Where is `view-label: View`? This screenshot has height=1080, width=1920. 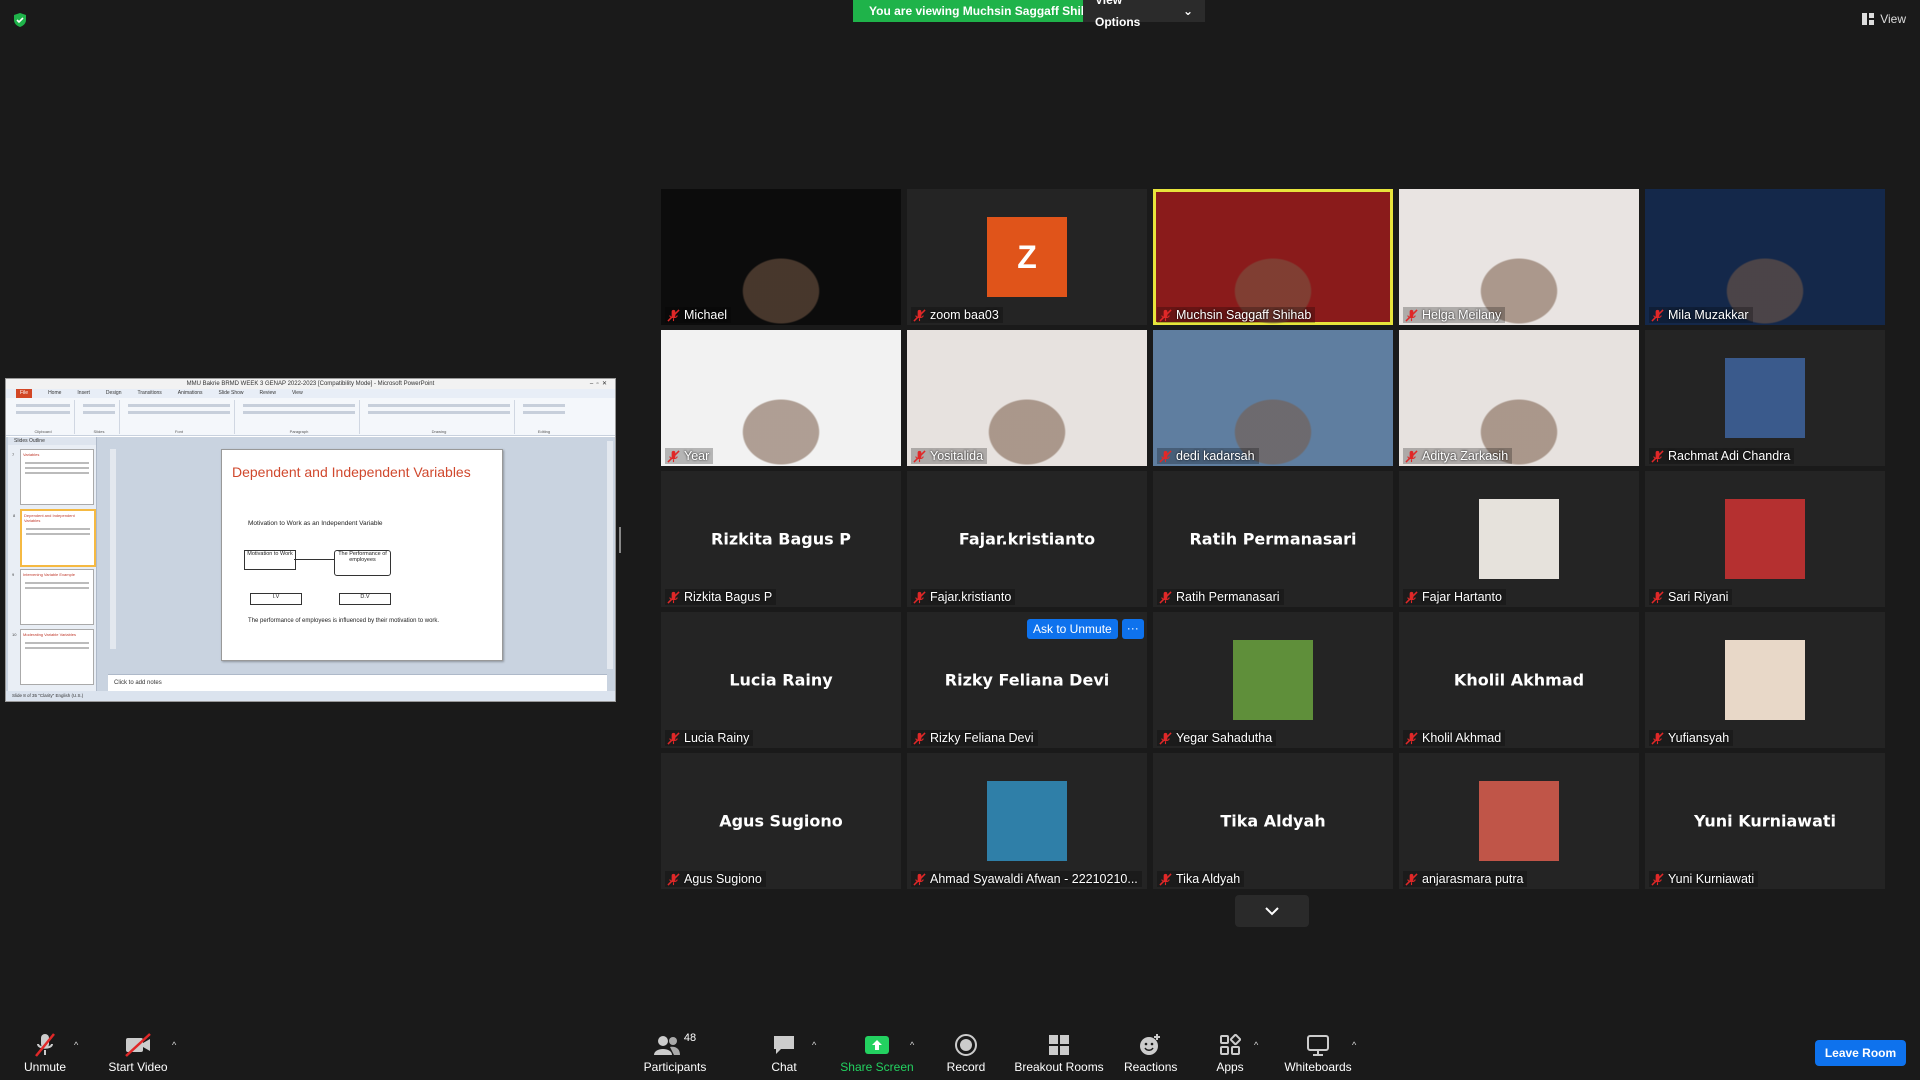
view-label: View is located at coordinates (1893, 19).